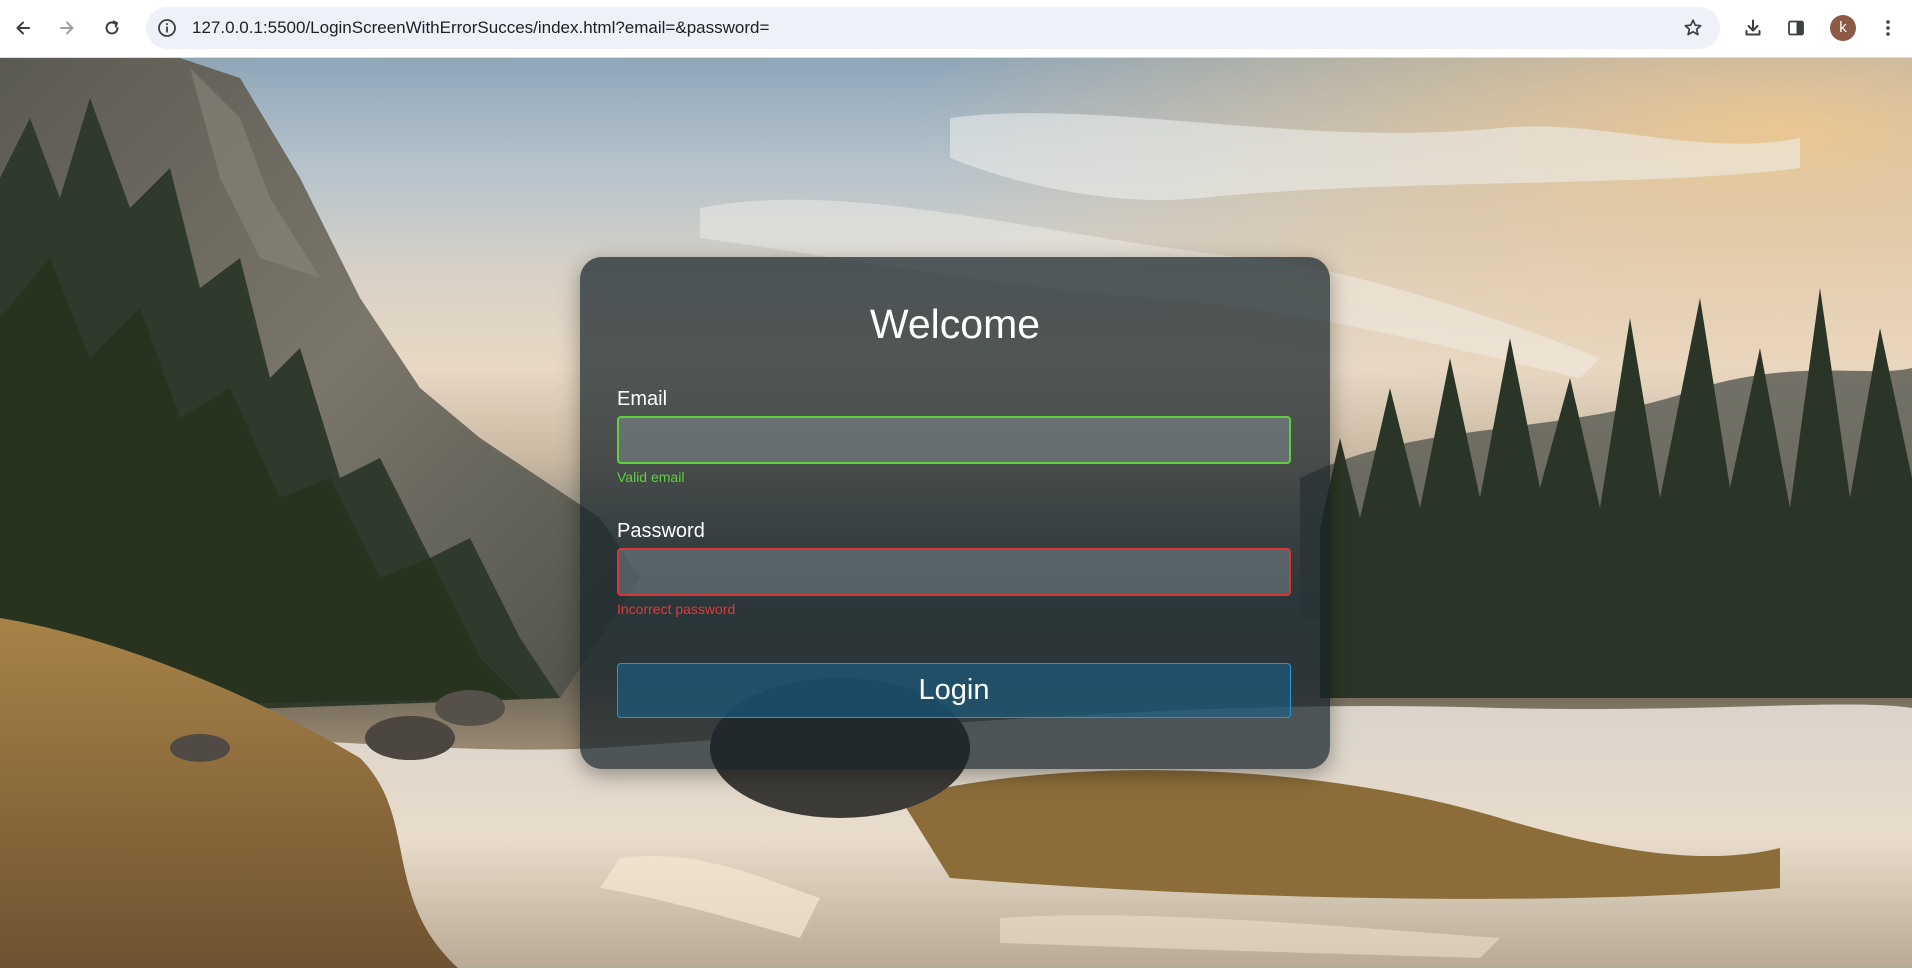  I want to click on star-icon, so click(1693, 27).